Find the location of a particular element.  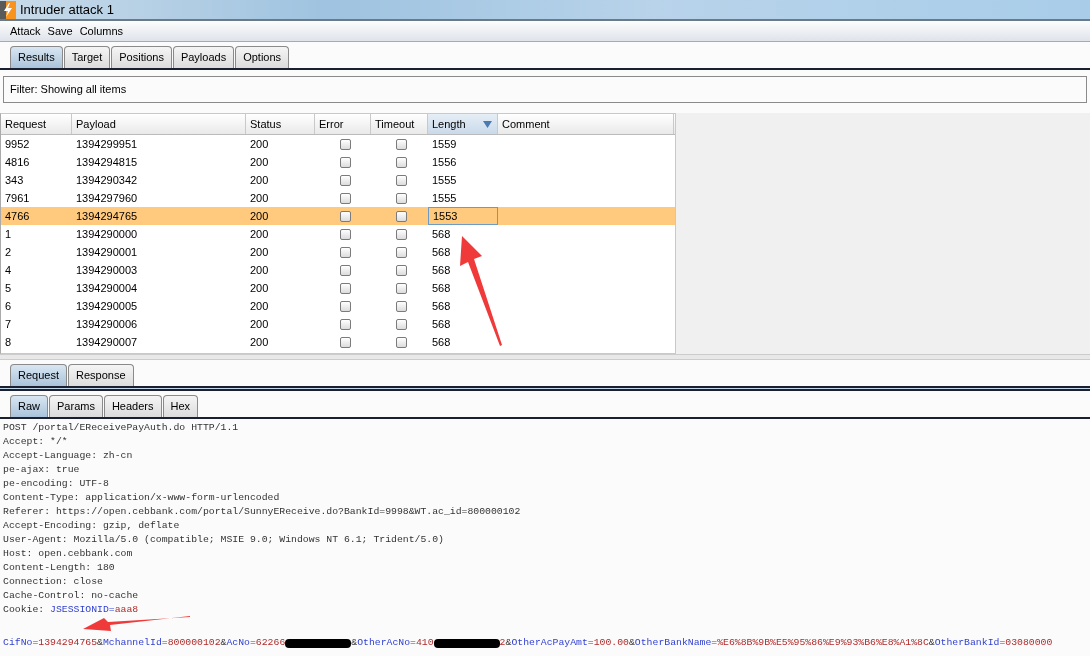

code-text: Accept-Language: zh-cn is located at coordinates (68, 456).